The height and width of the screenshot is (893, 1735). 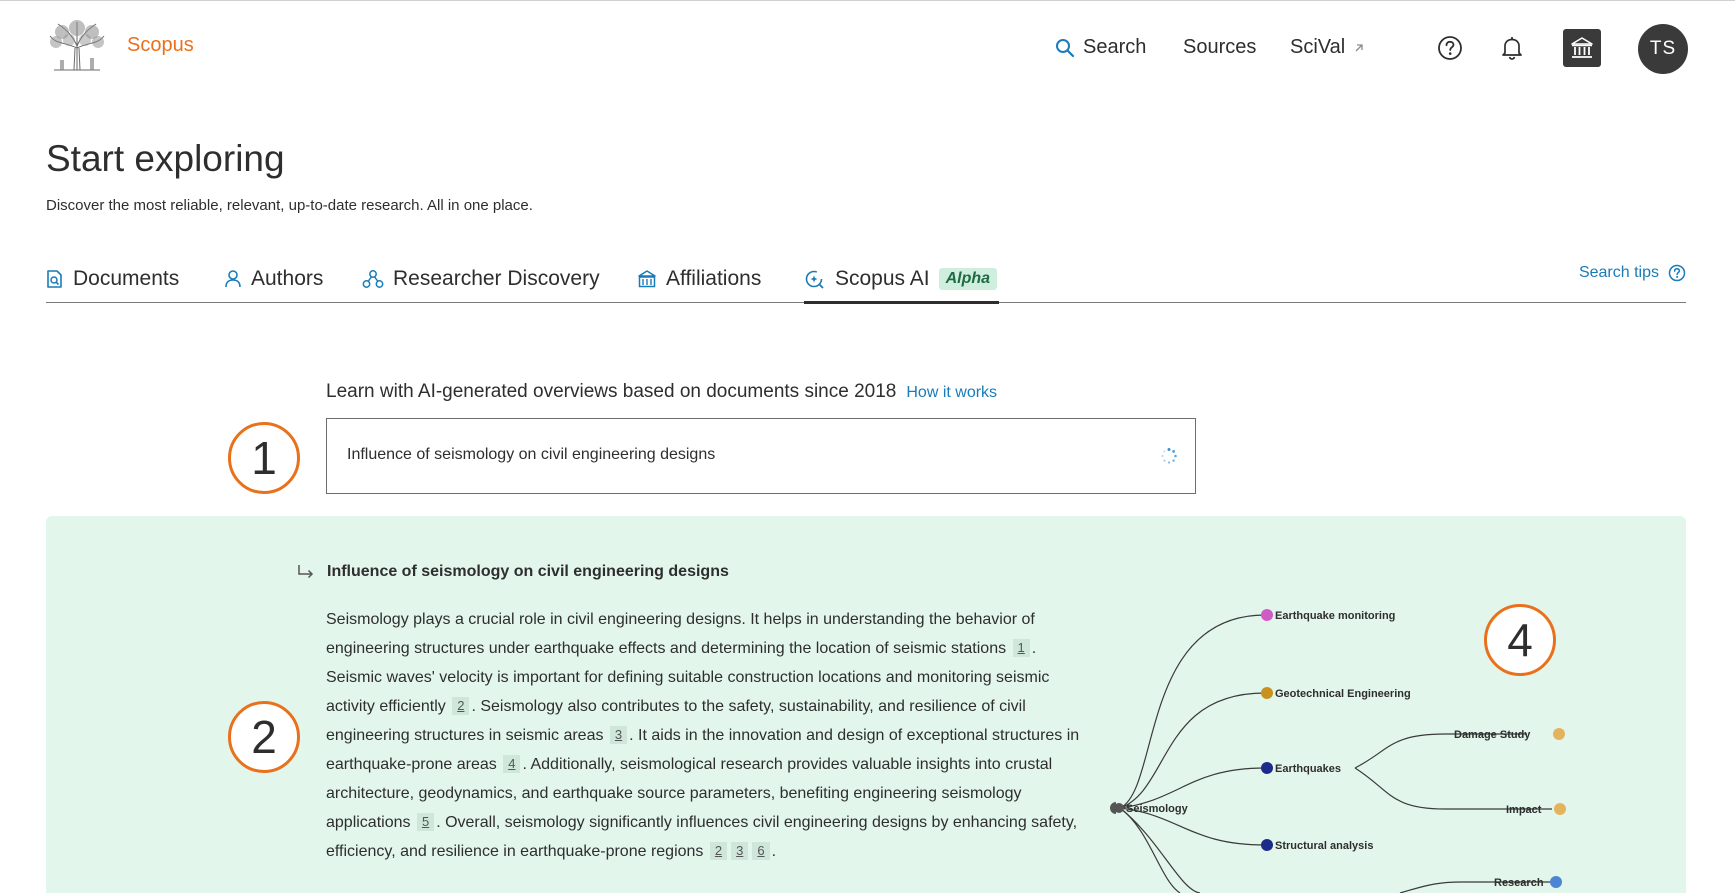 What do you see at coordinates (1343, 694) in the screenshot?
I see `map-node-label: Geotechnical Engineering` at bounding box center [1343, 694].